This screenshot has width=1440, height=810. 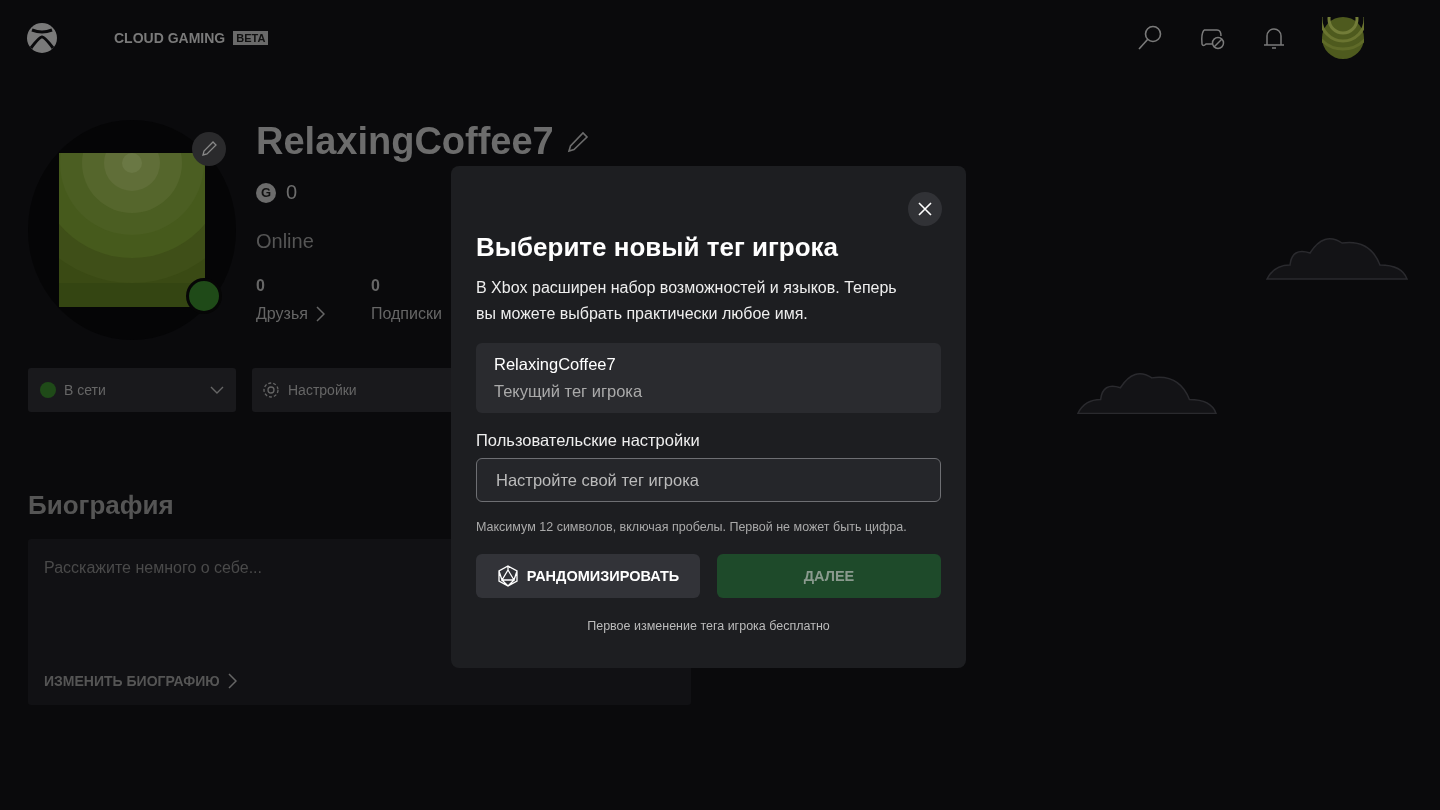 I want to click on settings-icon, so click(x=271, y=390).